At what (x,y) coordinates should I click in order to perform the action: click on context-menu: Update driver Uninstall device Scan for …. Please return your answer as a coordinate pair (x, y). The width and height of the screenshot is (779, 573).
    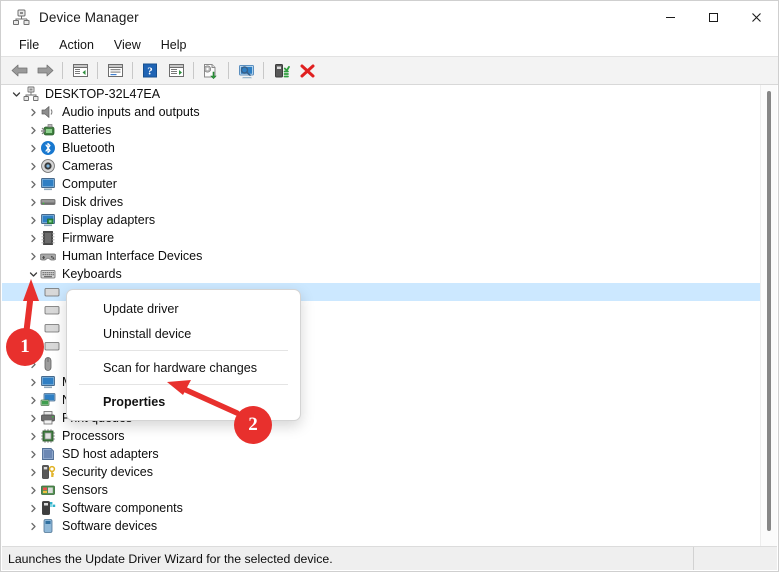
    Looking at the image, I should click on (183, 355).